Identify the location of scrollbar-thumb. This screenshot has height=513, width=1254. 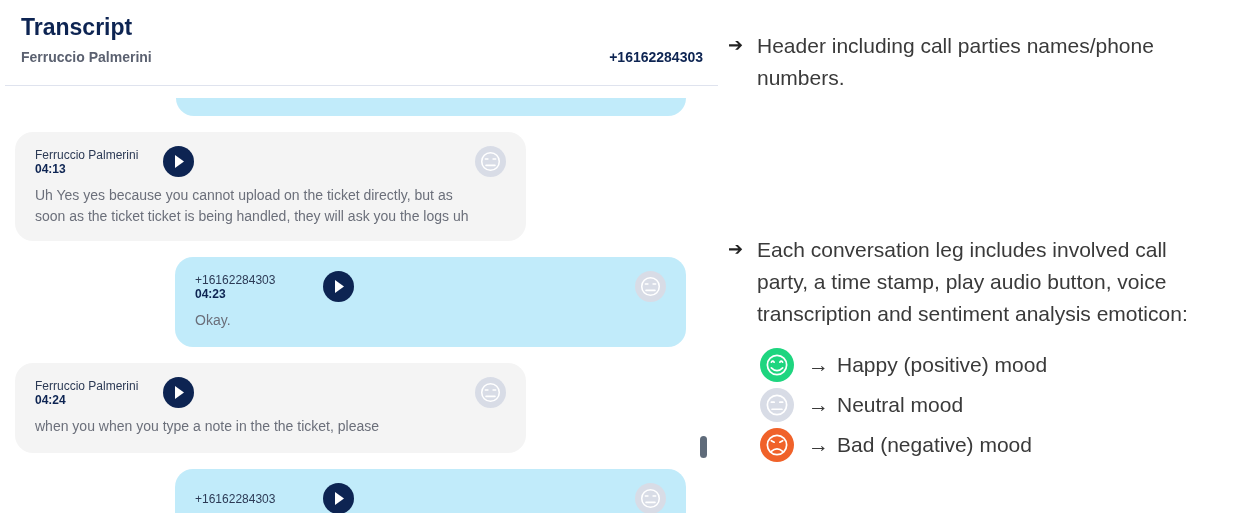
(703, 447).